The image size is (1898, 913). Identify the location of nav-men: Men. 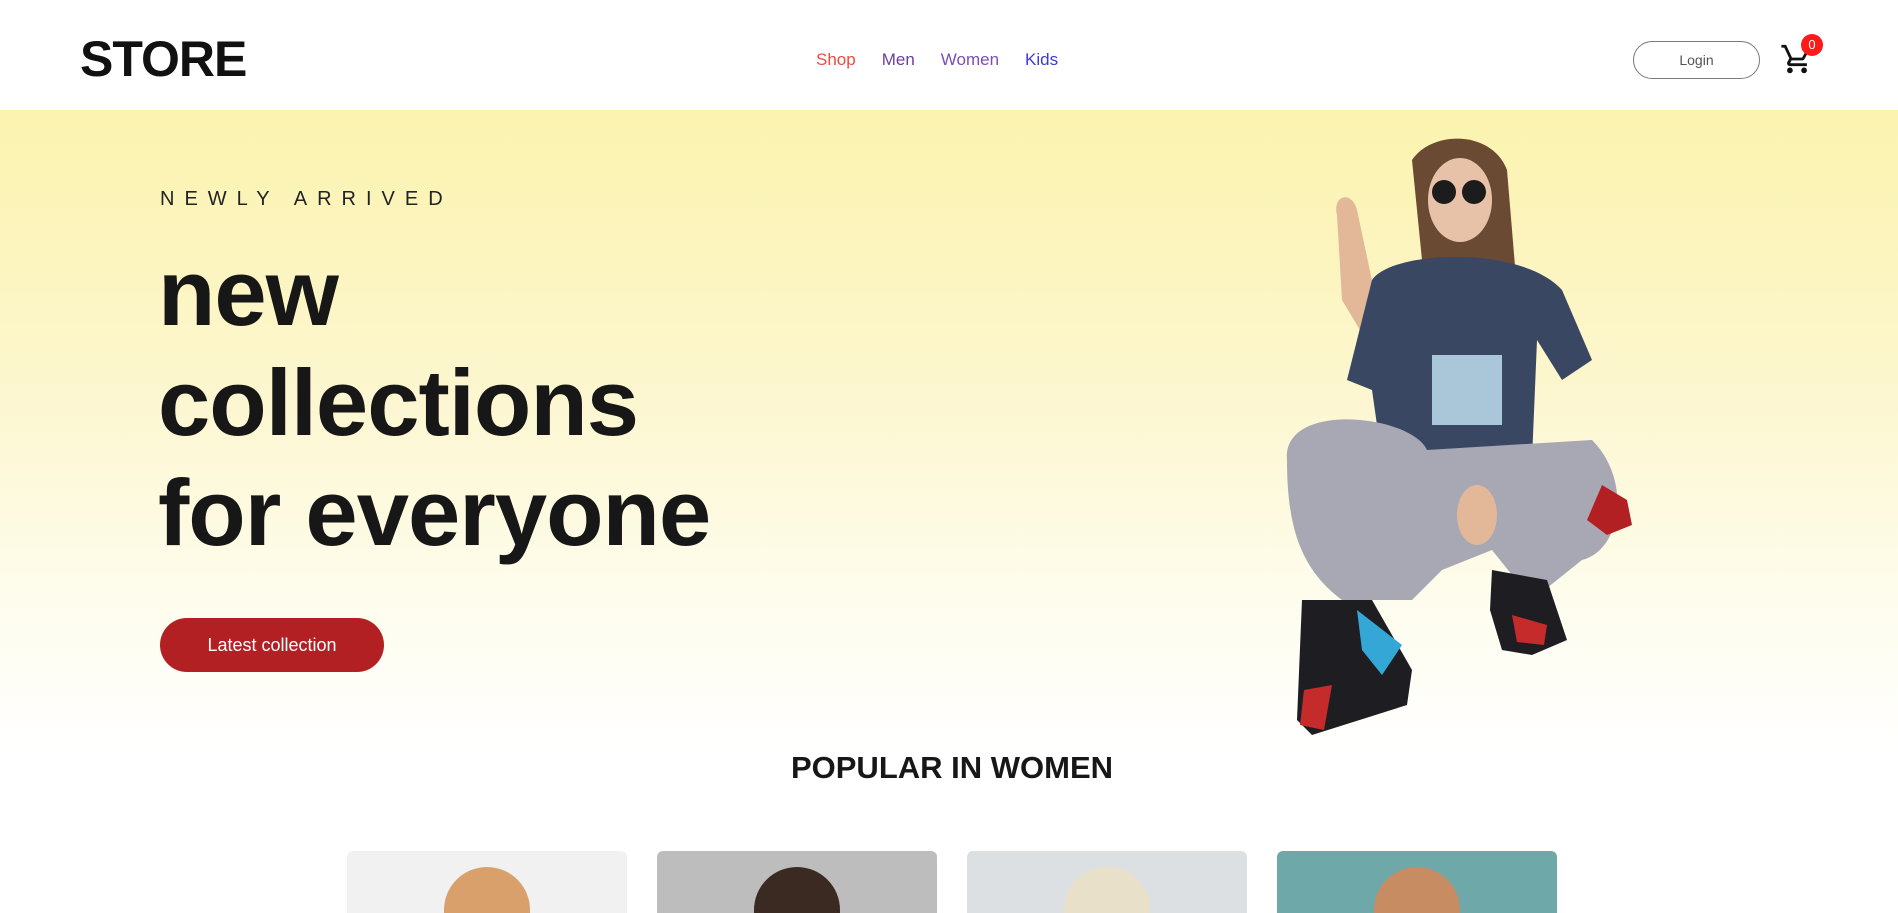
(898, 60).